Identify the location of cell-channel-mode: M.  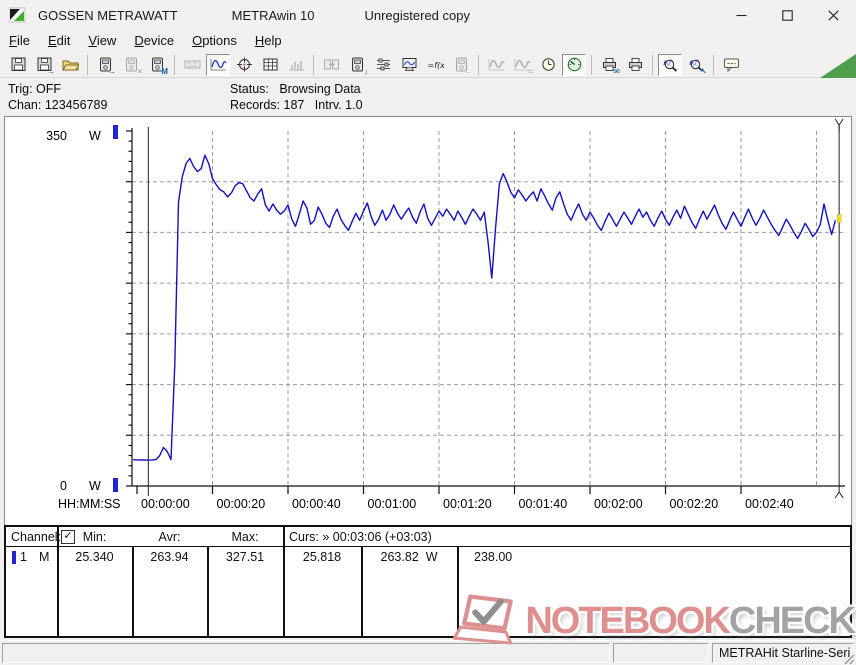
(44, 557).